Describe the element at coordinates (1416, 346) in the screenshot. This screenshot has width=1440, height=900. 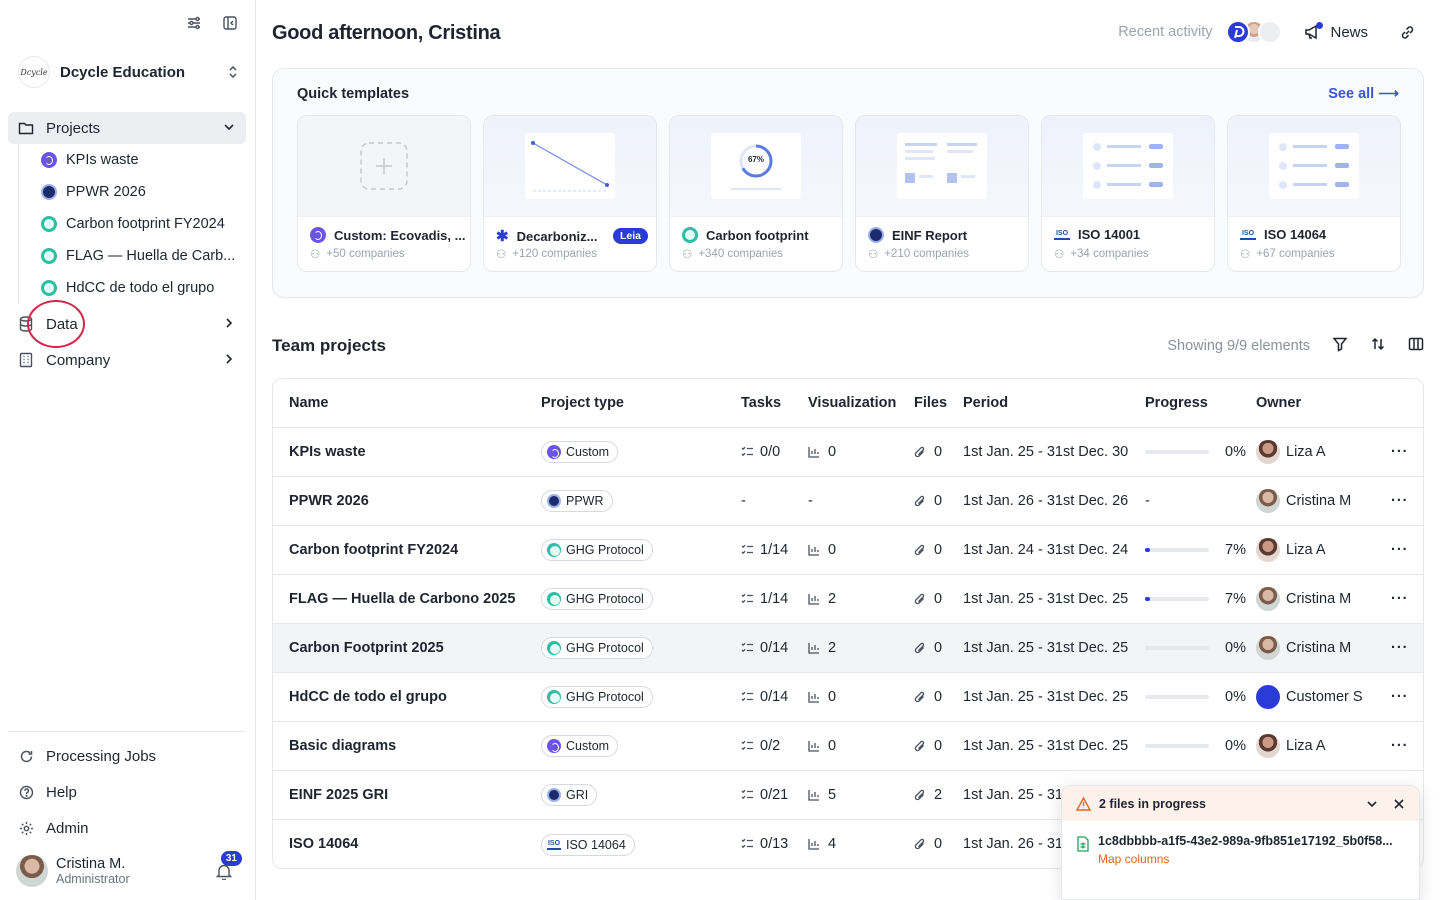
I see `columns-icon` at that location.